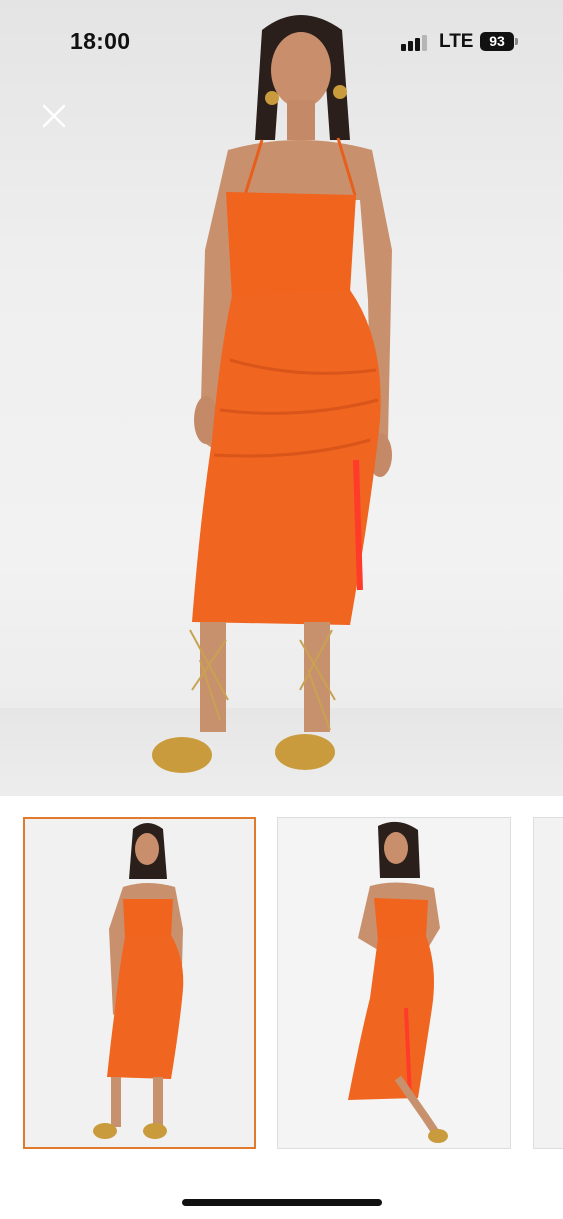 The image size is (563, 1219). I want to click on thumbnail-2-image, so click(398, 982).